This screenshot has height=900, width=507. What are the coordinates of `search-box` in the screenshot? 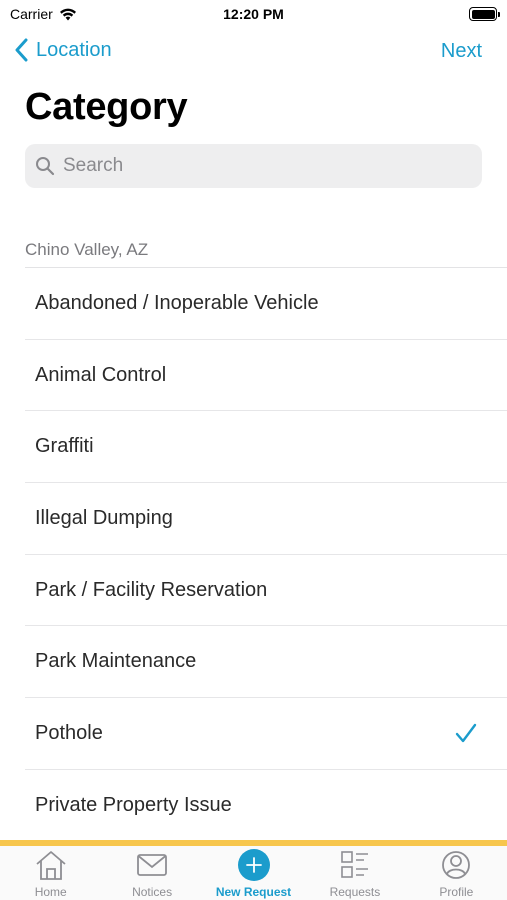 It's located at (253, 166).